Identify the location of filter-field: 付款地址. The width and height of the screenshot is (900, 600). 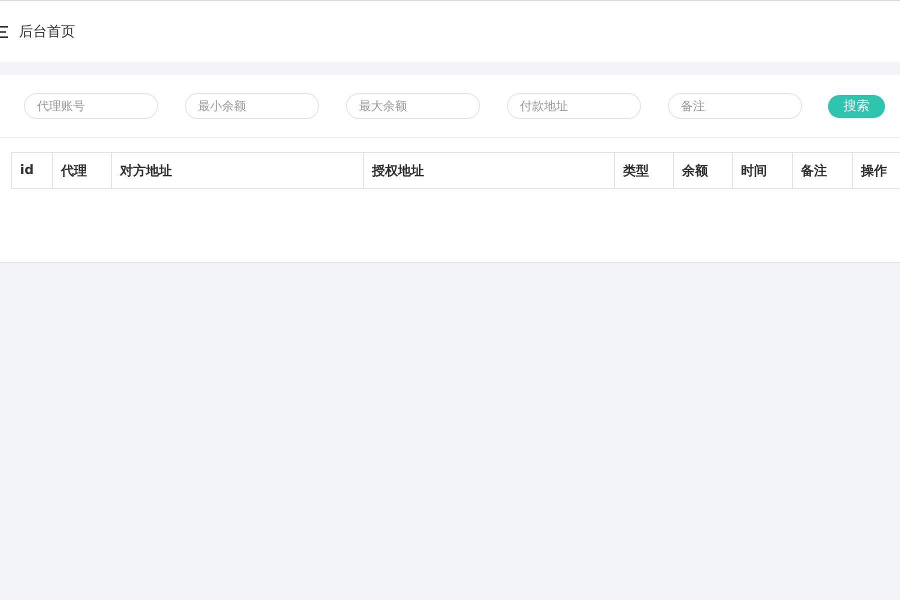
(574, 106).